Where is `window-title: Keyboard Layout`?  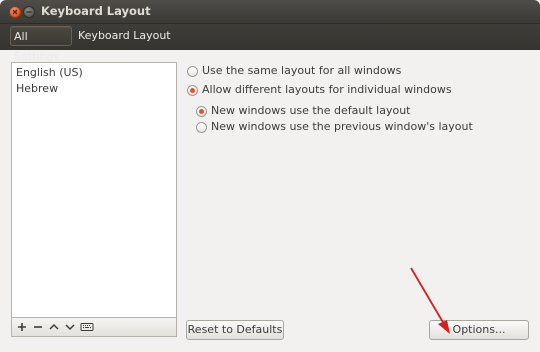
window-title: Keyboard Layout is located at coordinates (96, 11).